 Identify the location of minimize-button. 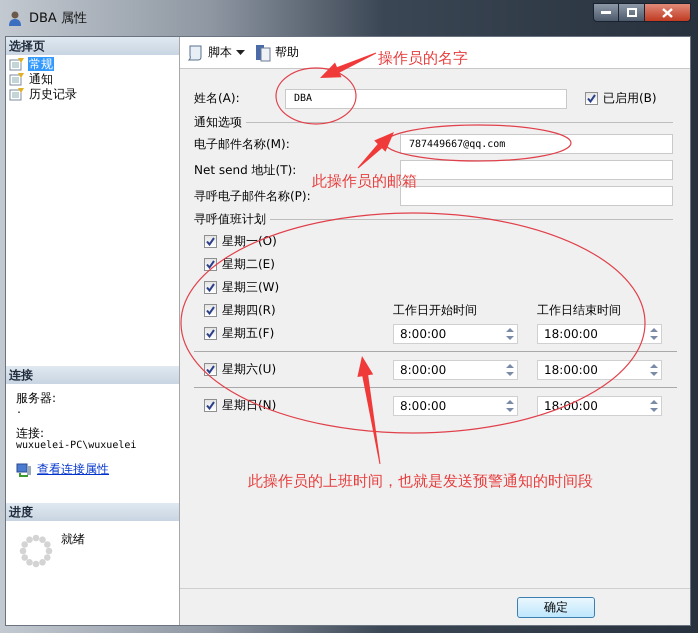
(606, 12).